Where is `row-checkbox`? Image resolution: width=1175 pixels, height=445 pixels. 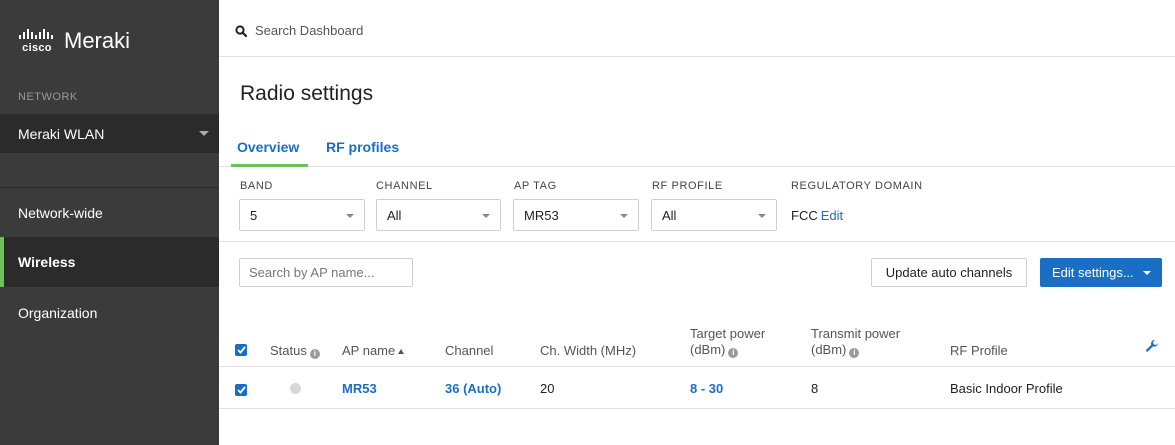 row-checkbox is located at coordinates (241, 390).